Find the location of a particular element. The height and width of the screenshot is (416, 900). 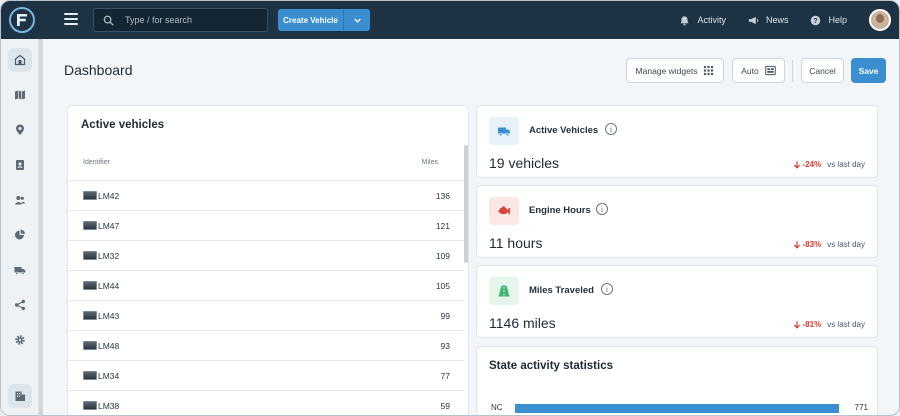

help-link: ? Help is located at coordinates (828, 20).